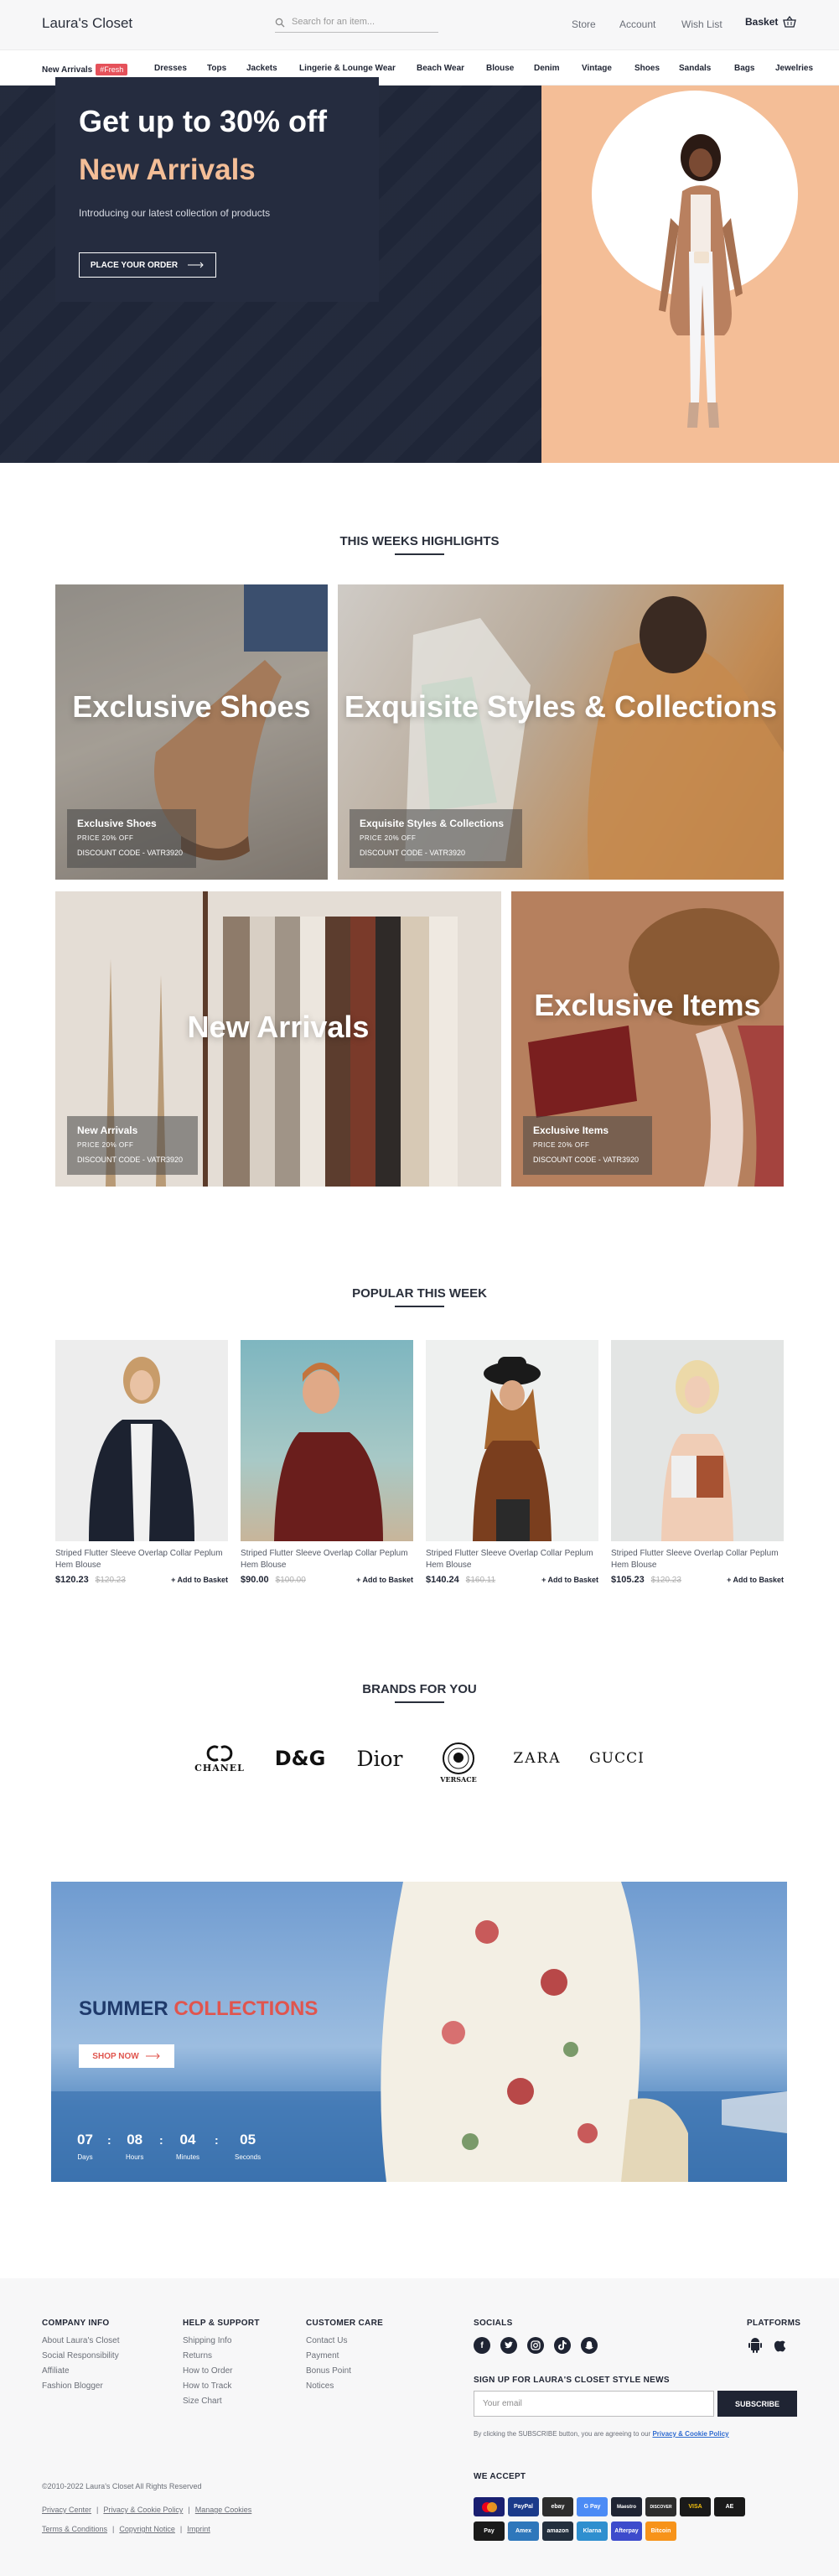 The height and width of the screenshot is (2576, 839). Describe the element at coordinates (380, 1758) in the screenshot. I see `brand-dior: Dior` at that location.